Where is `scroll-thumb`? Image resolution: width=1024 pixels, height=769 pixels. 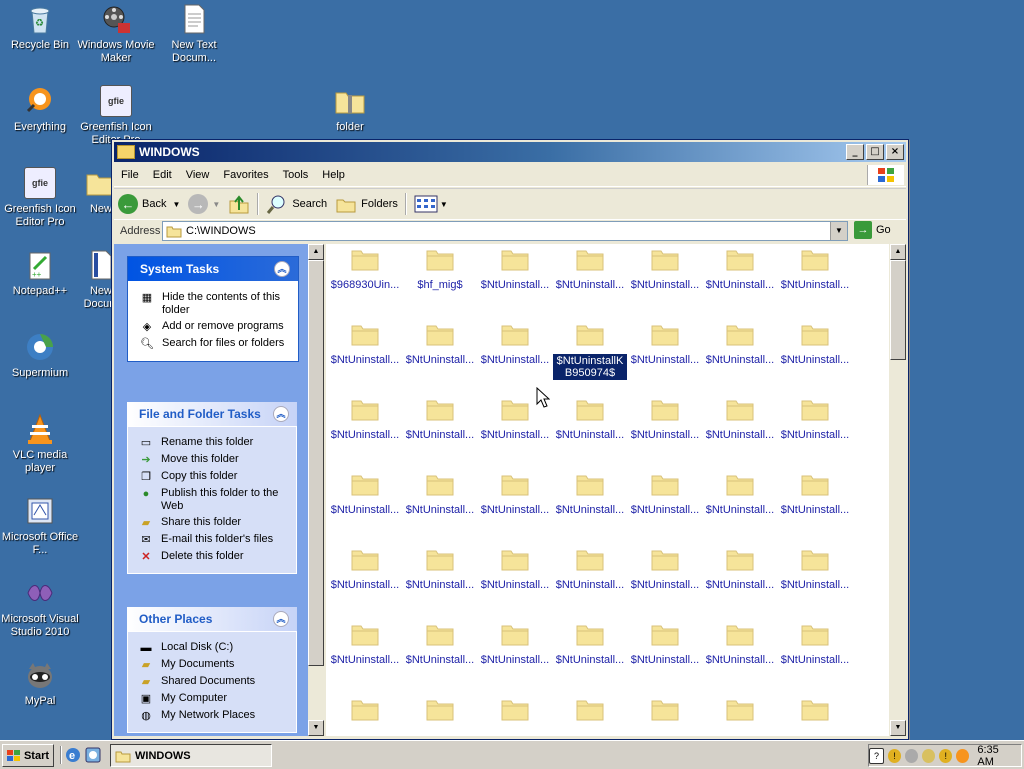 scroll-thumb is located at coordinates (898, 310).